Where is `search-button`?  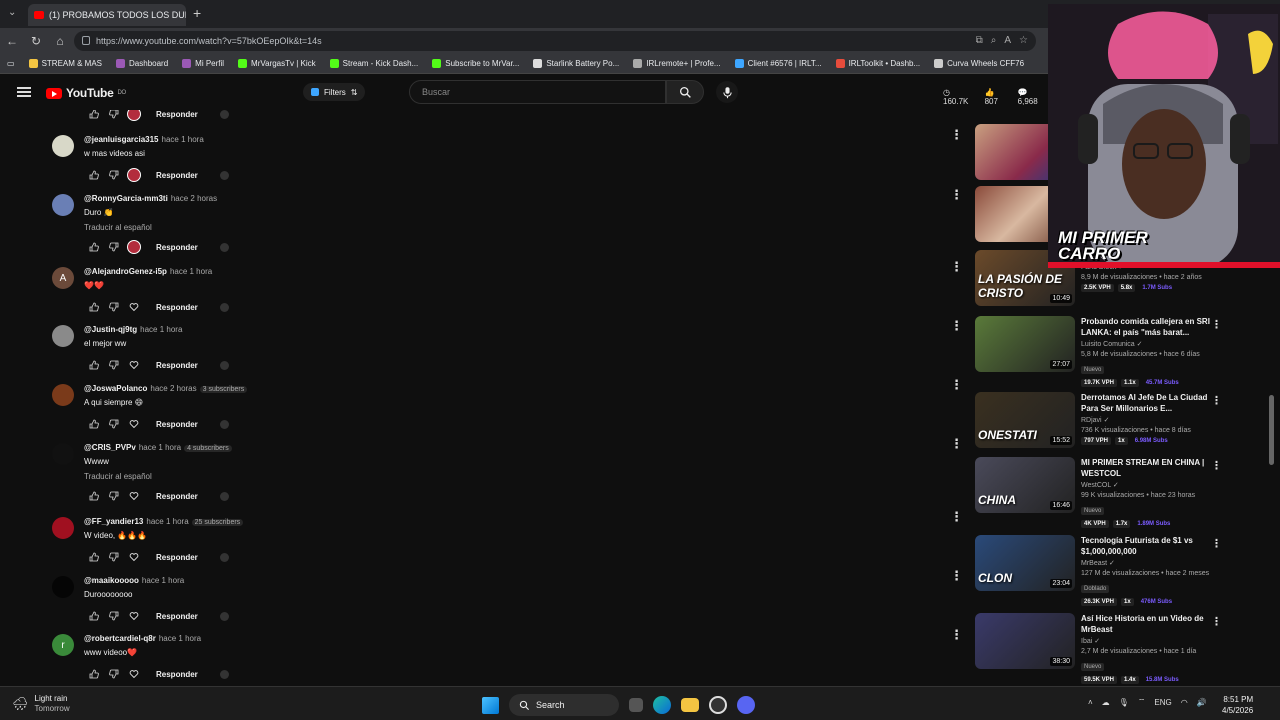 search-button is located at coordinates (685, 92).